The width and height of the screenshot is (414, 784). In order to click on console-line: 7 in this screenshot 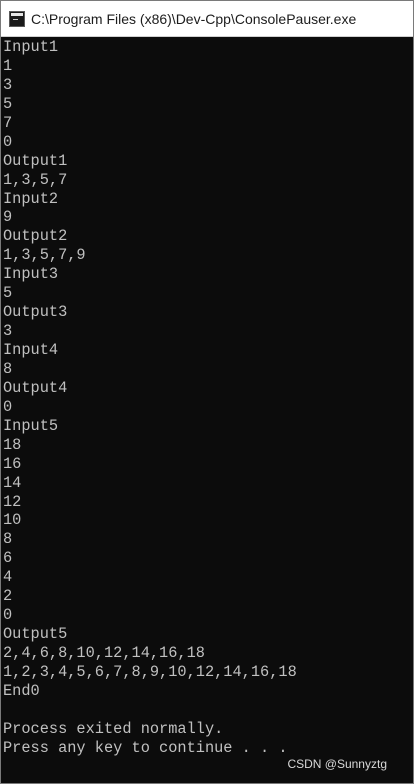, I will do `click(8, 122)`.